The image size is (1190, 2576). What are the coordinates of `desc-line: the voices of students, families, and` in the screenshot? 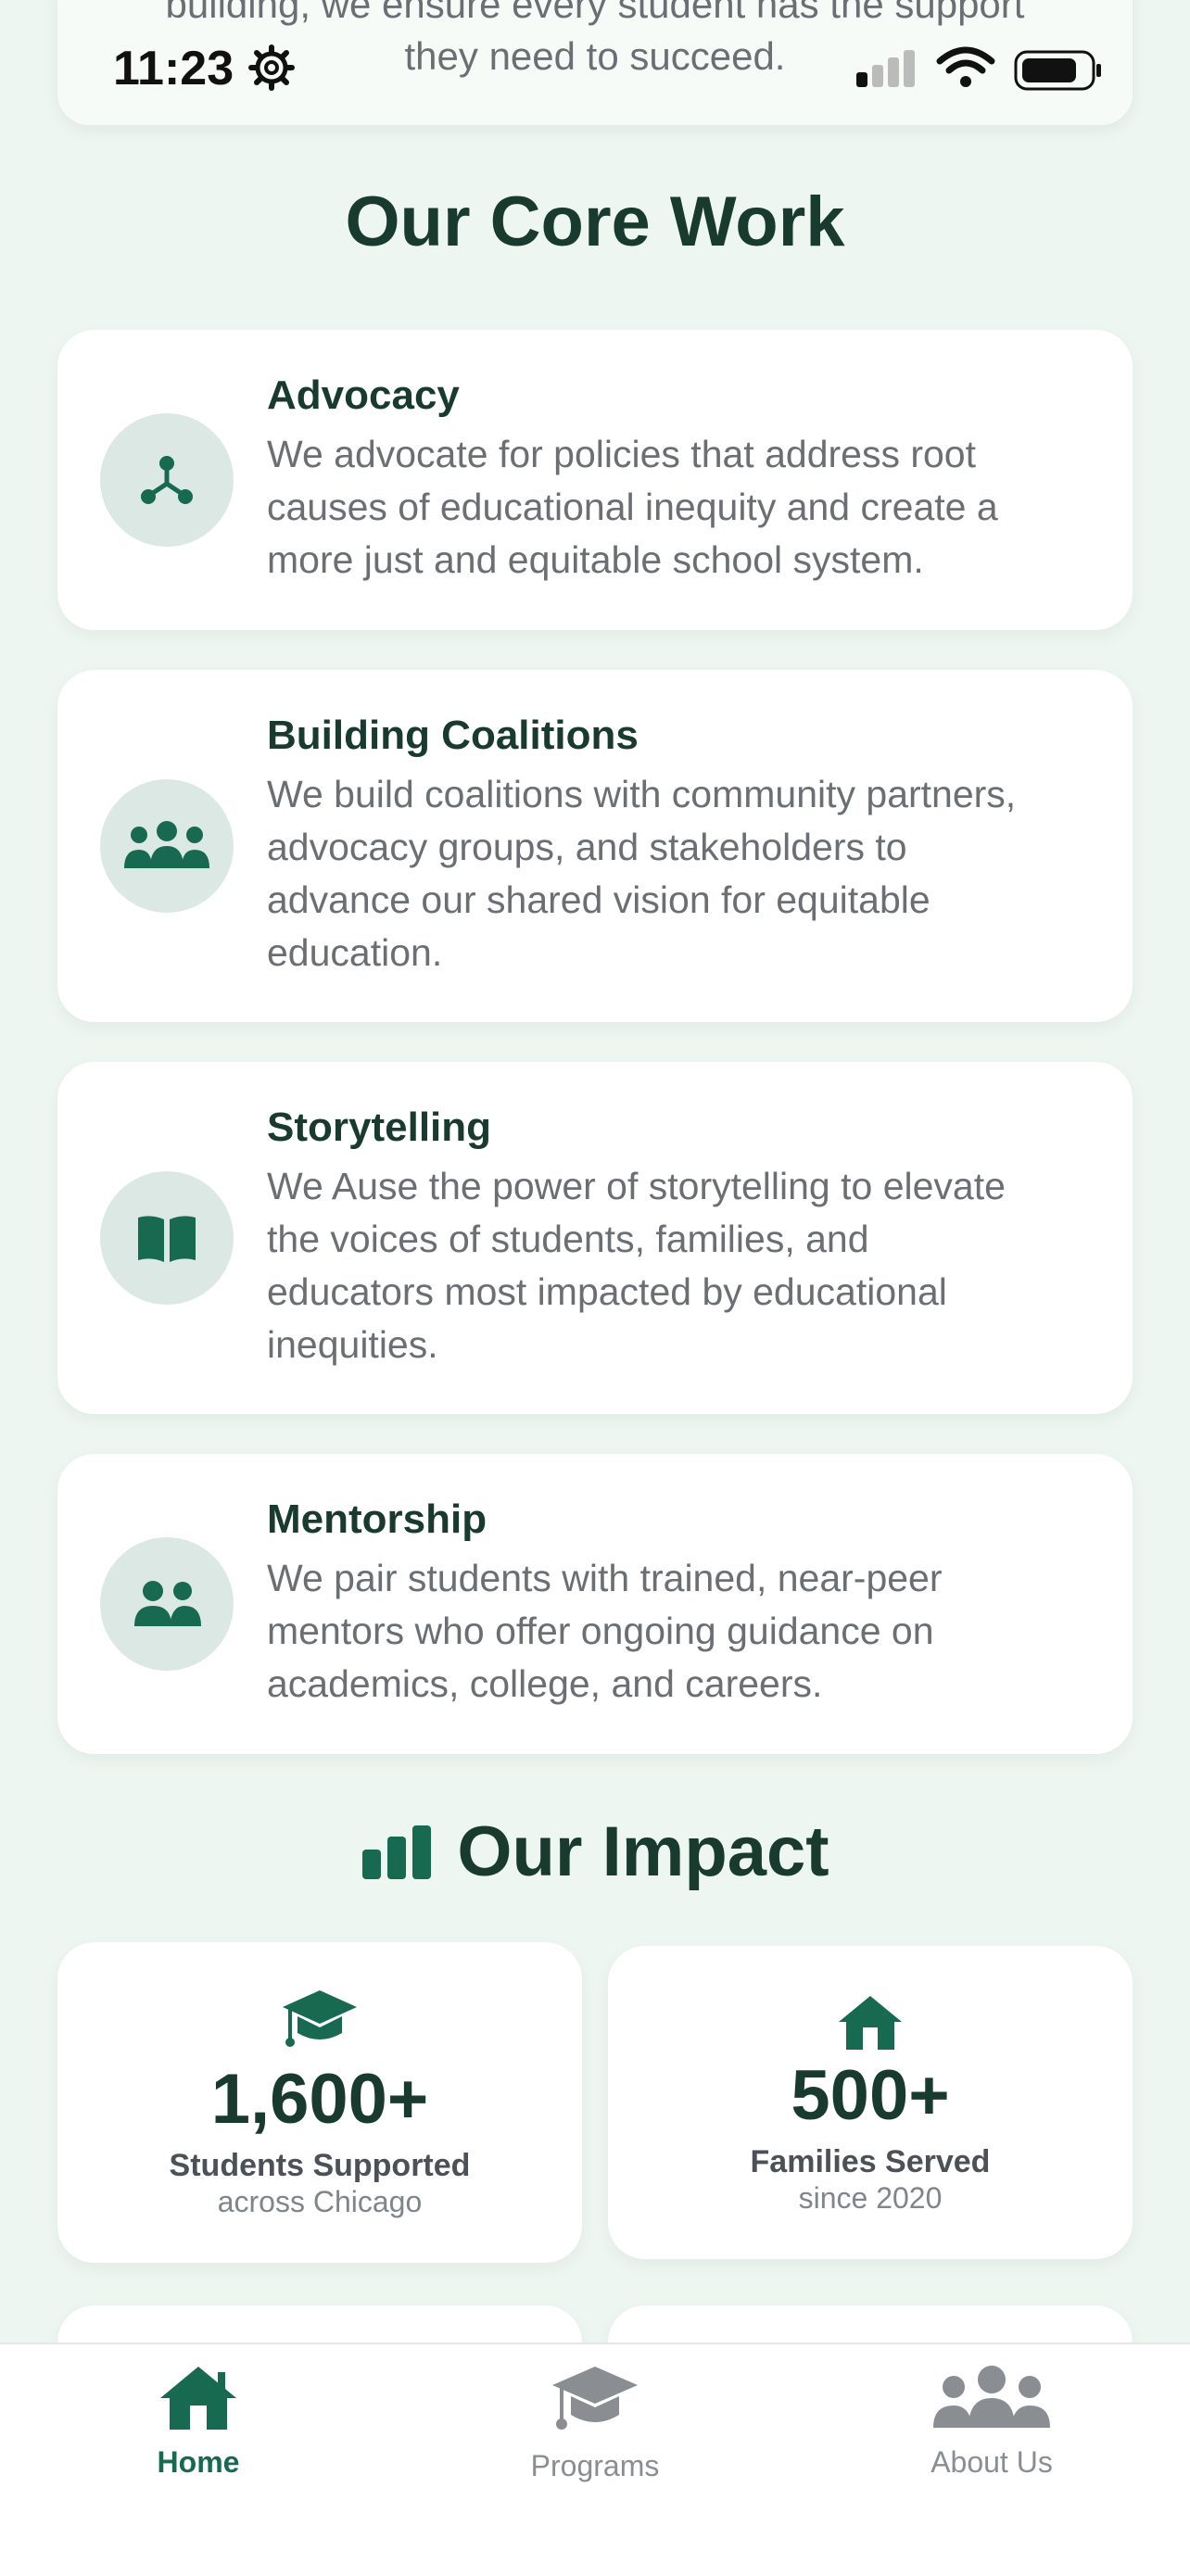 It's located at (568, 1239).